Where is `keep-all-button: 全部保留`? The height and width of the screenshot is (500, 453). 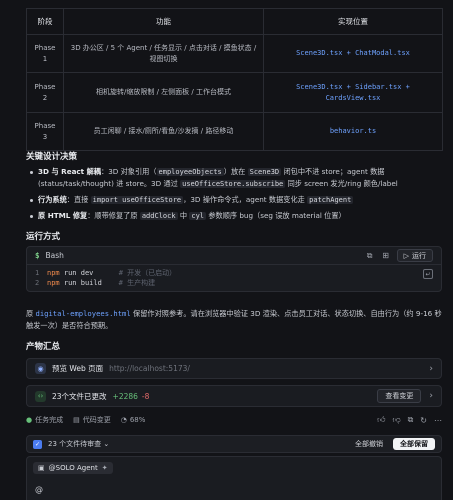 keep-all-button: 全部保留 is located at coordinates (414, 444).